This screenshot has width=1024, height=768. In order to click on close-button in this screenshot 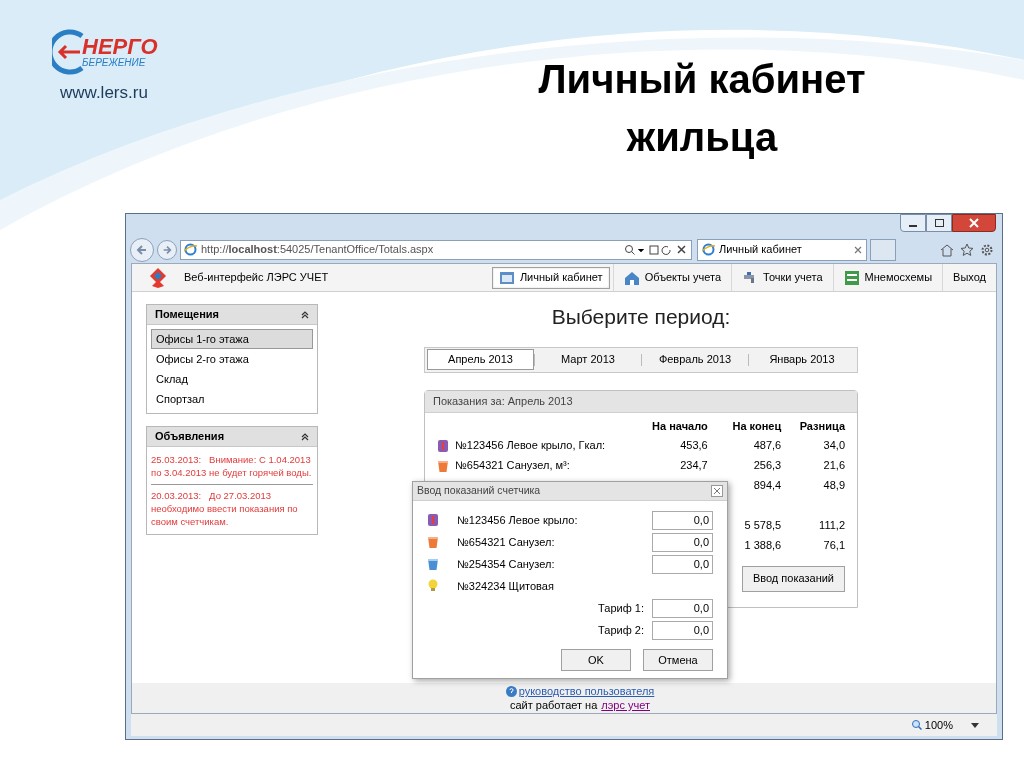, I will do `click(974, 223)`.